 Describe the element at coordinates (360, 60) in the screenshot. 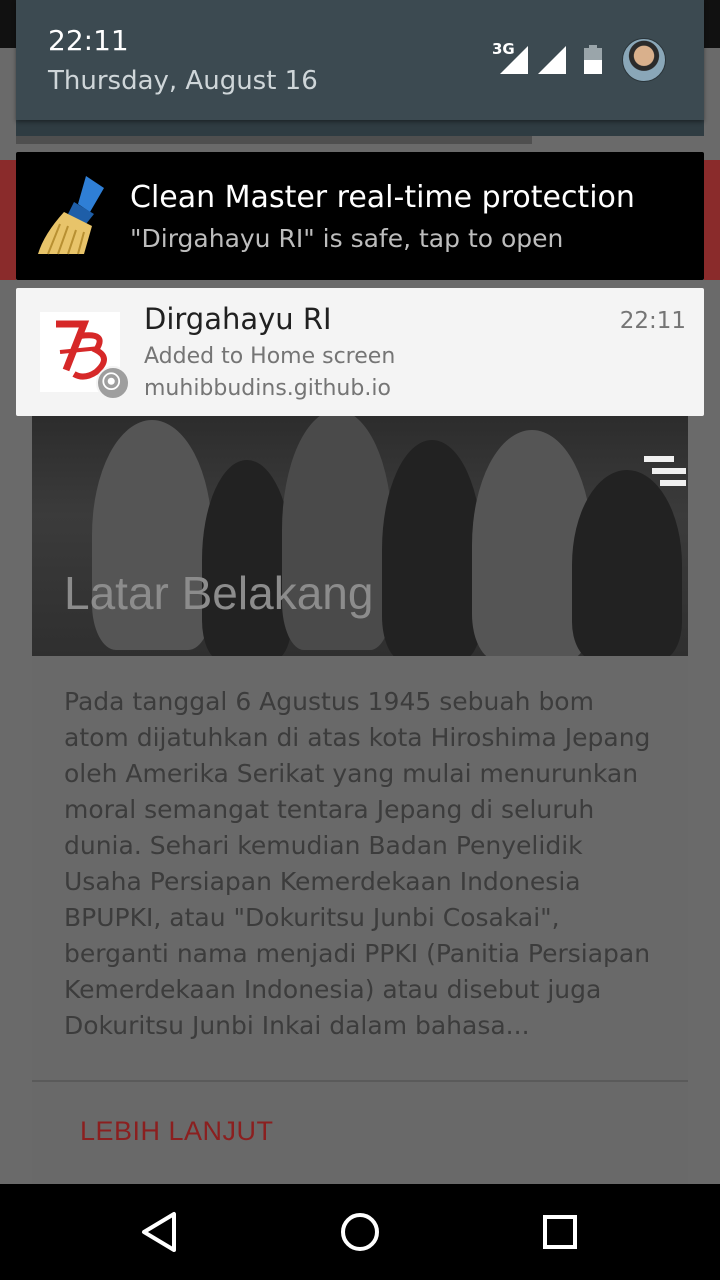

I see `notification-shade-header: 22:11 Thursday, August 16 3G` at that location.